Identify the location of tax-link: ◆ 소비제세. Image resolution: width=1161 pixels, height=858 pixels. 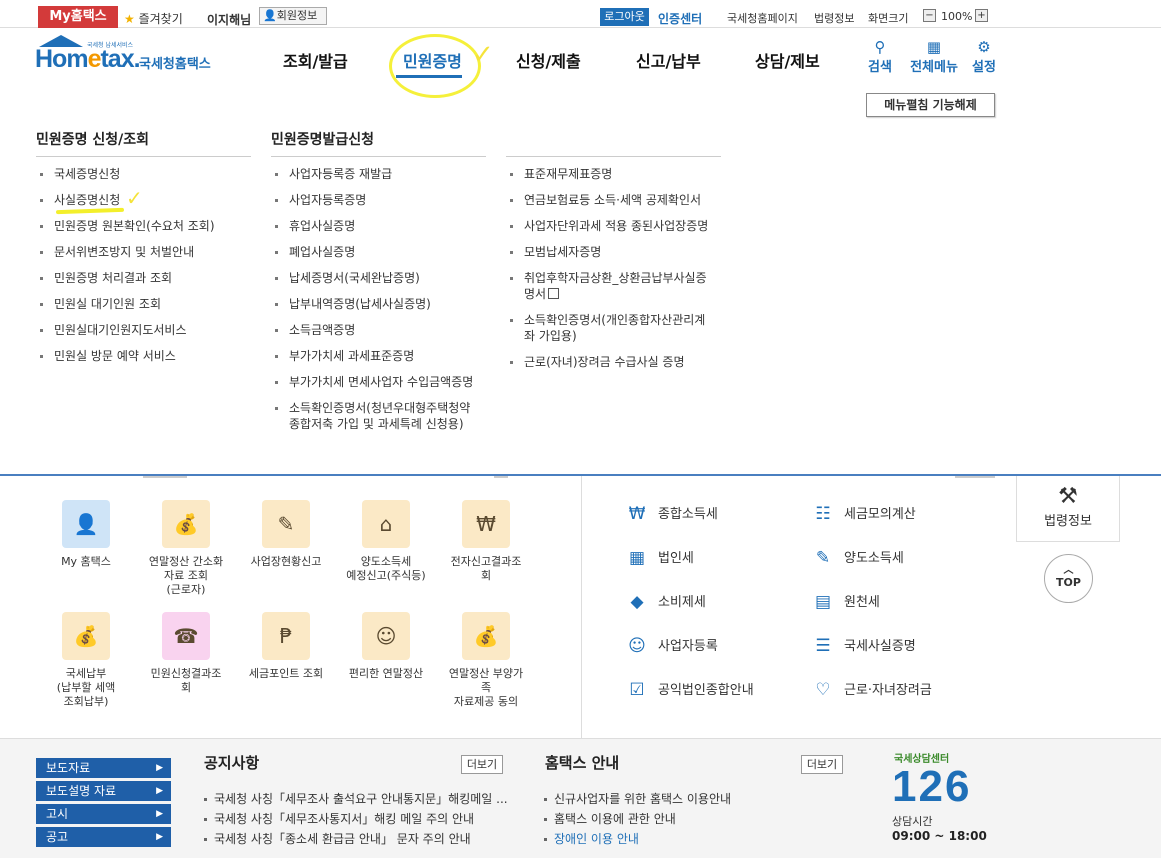
(665, 602).